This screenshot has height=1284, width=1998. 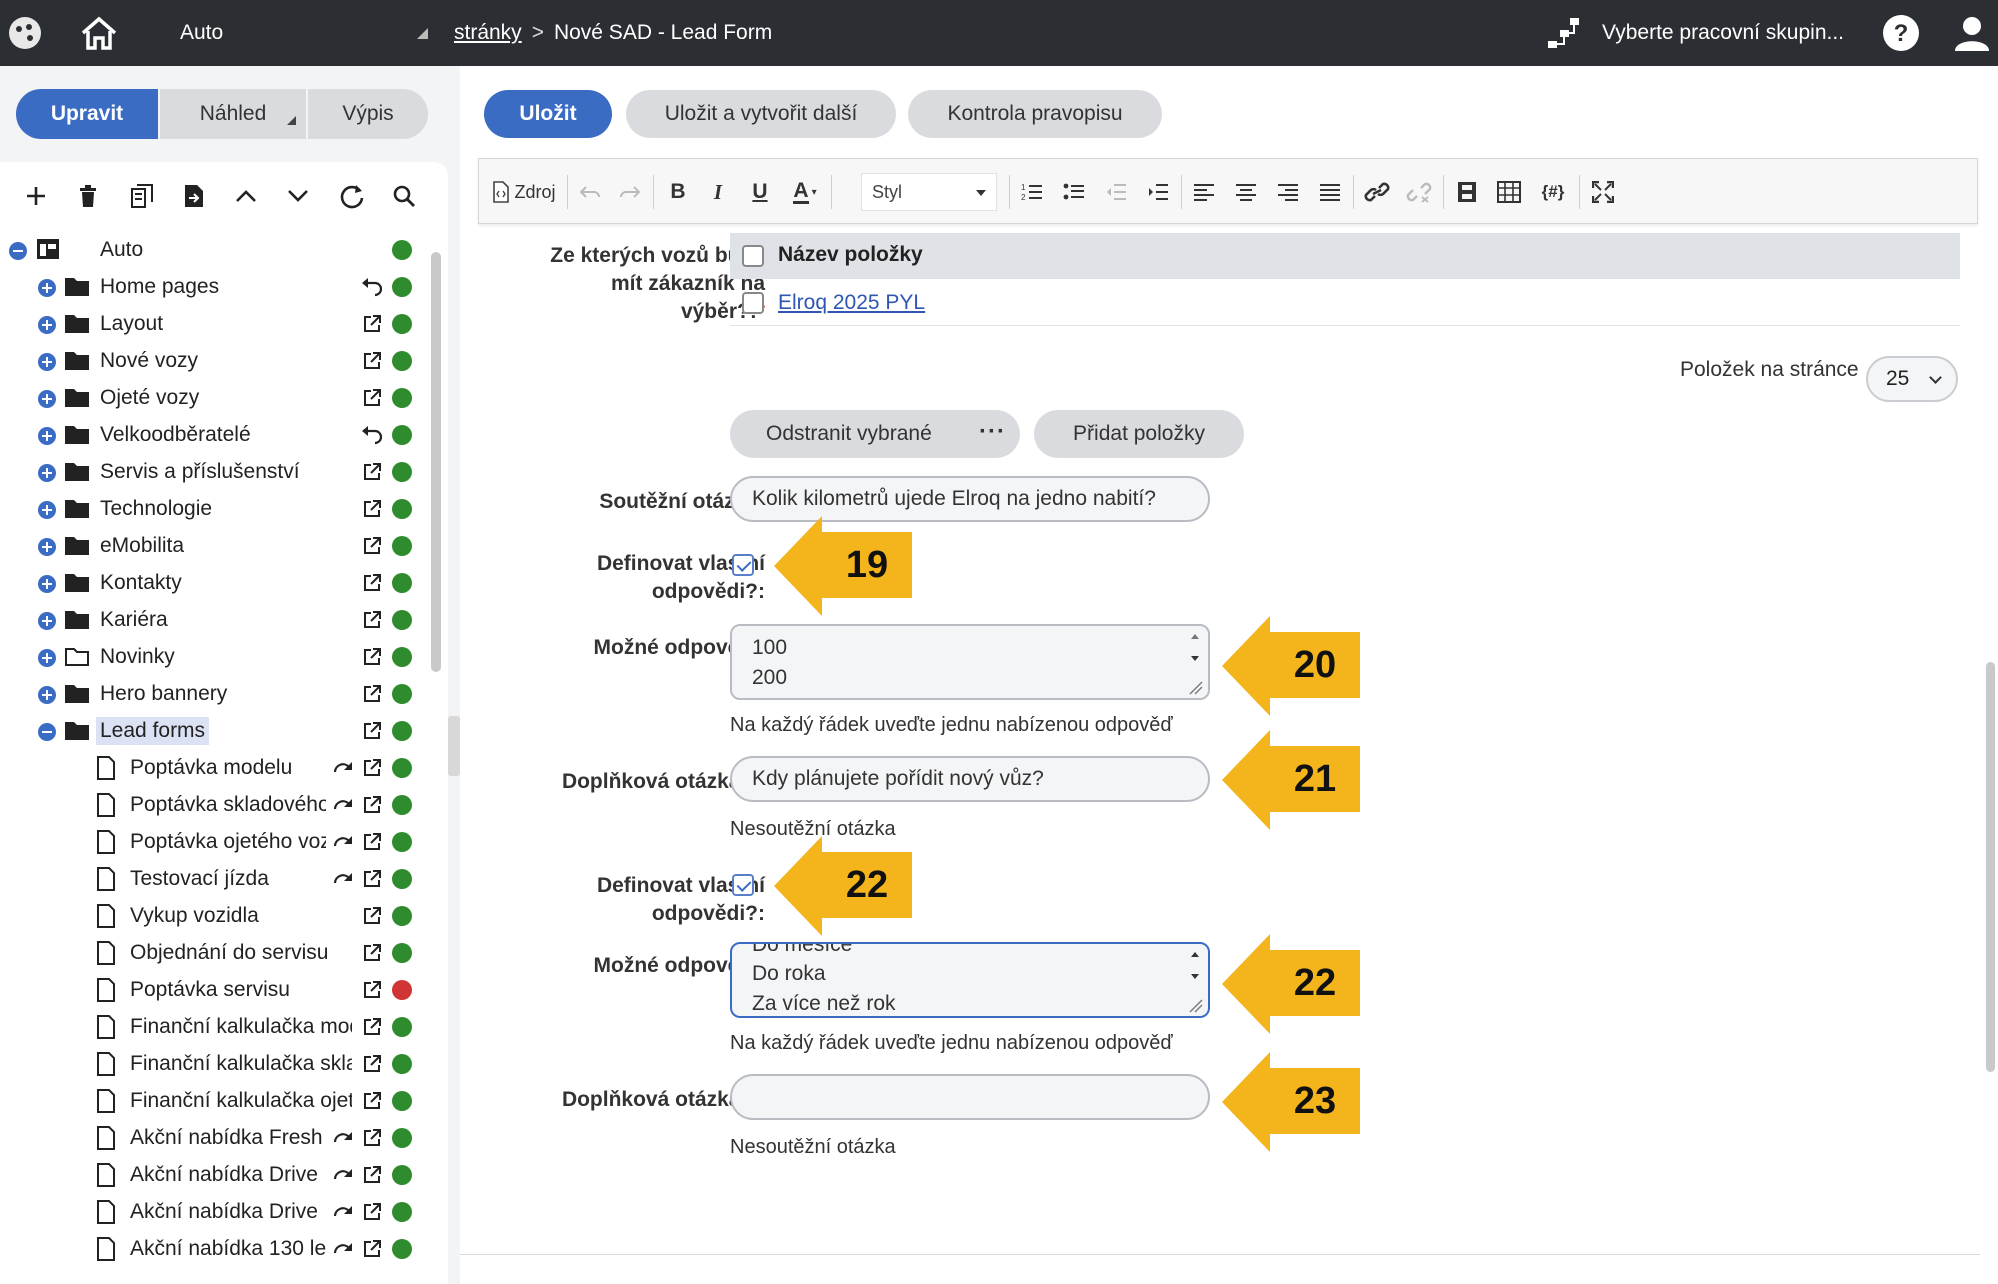 I want to click on site-selector: Auto, so click(x=304, y=33).